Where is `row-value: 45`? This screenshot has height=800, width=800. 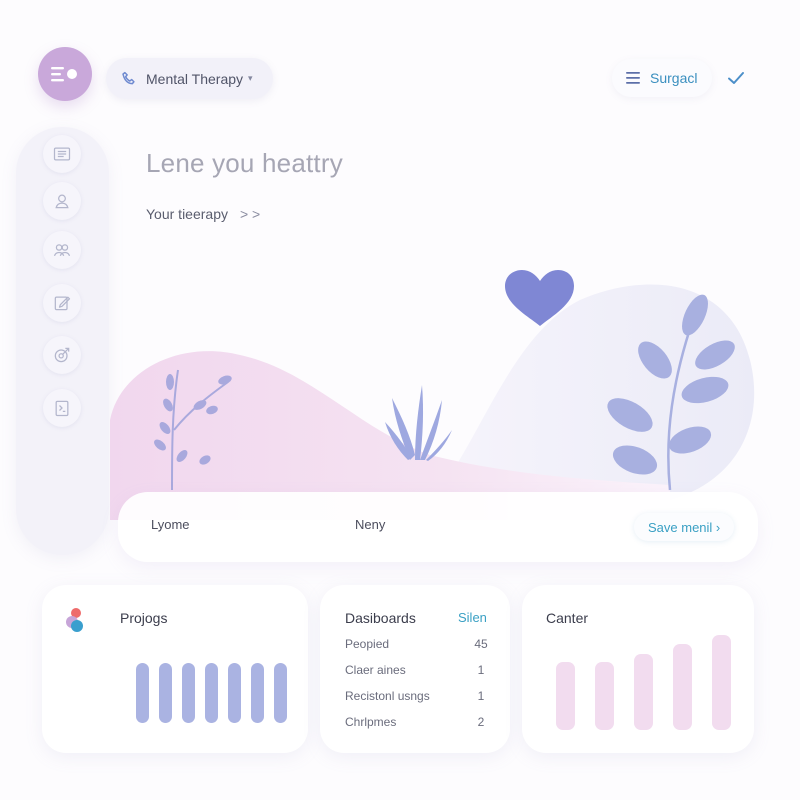 row-value: 45 is located at coordinates (481, 644).